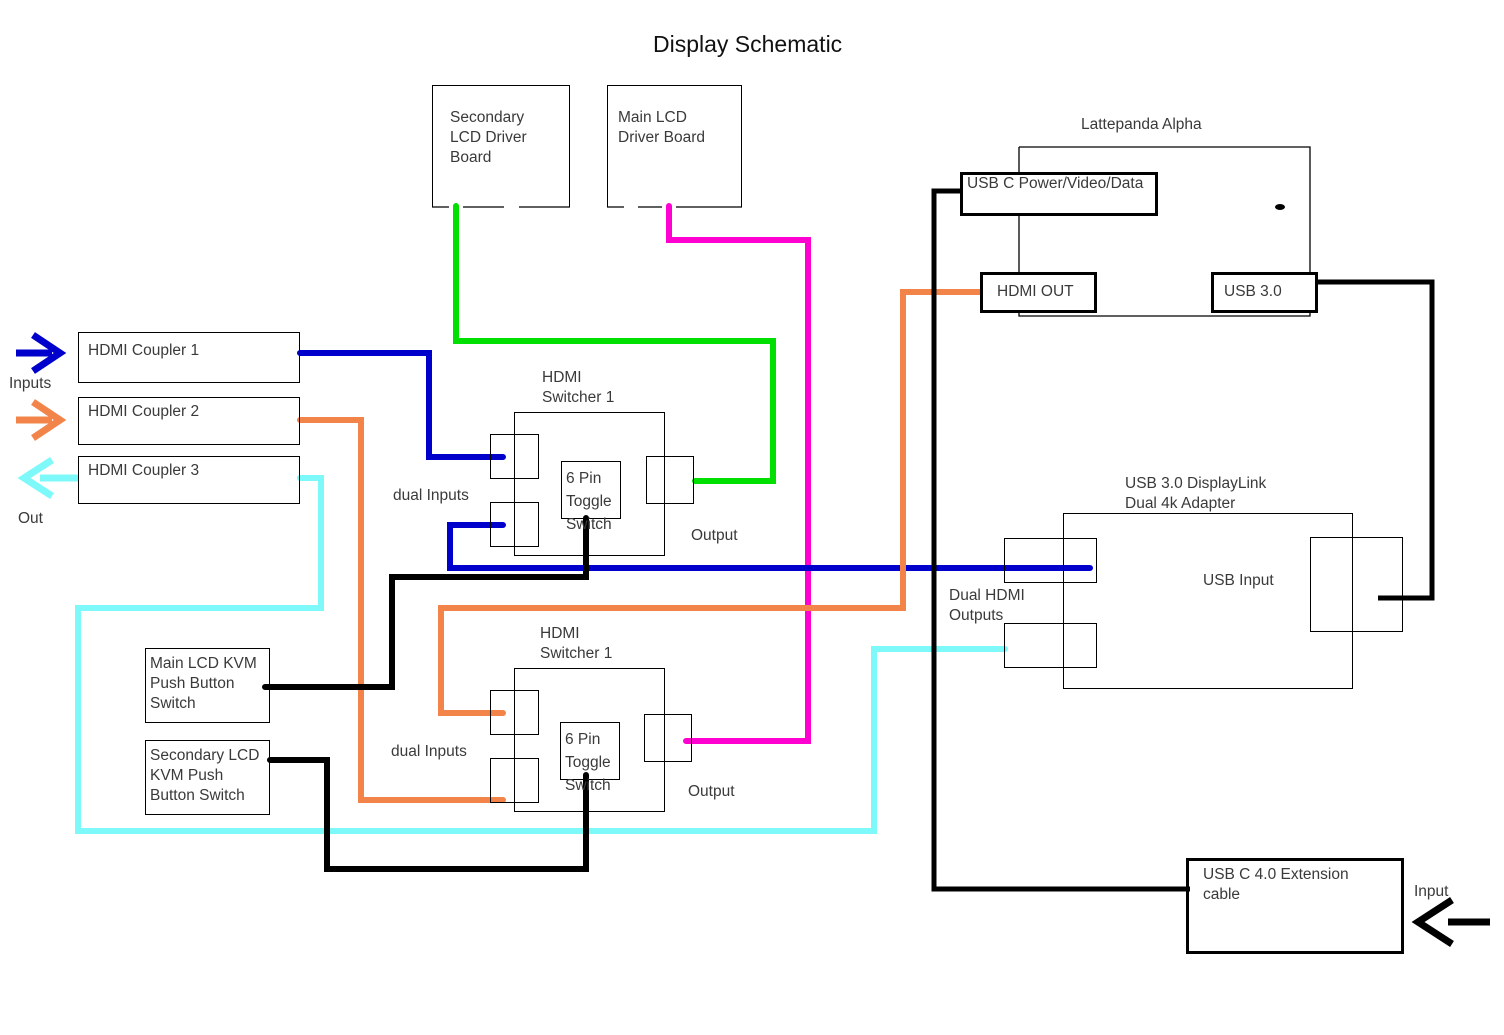 This screenshot has height=1035, width=1504. What do you see at coordinates (429, 751) in the screenshot?
I see `dual-inputs-bottom-label: dual Inputs` at bounding box center [429, 751].